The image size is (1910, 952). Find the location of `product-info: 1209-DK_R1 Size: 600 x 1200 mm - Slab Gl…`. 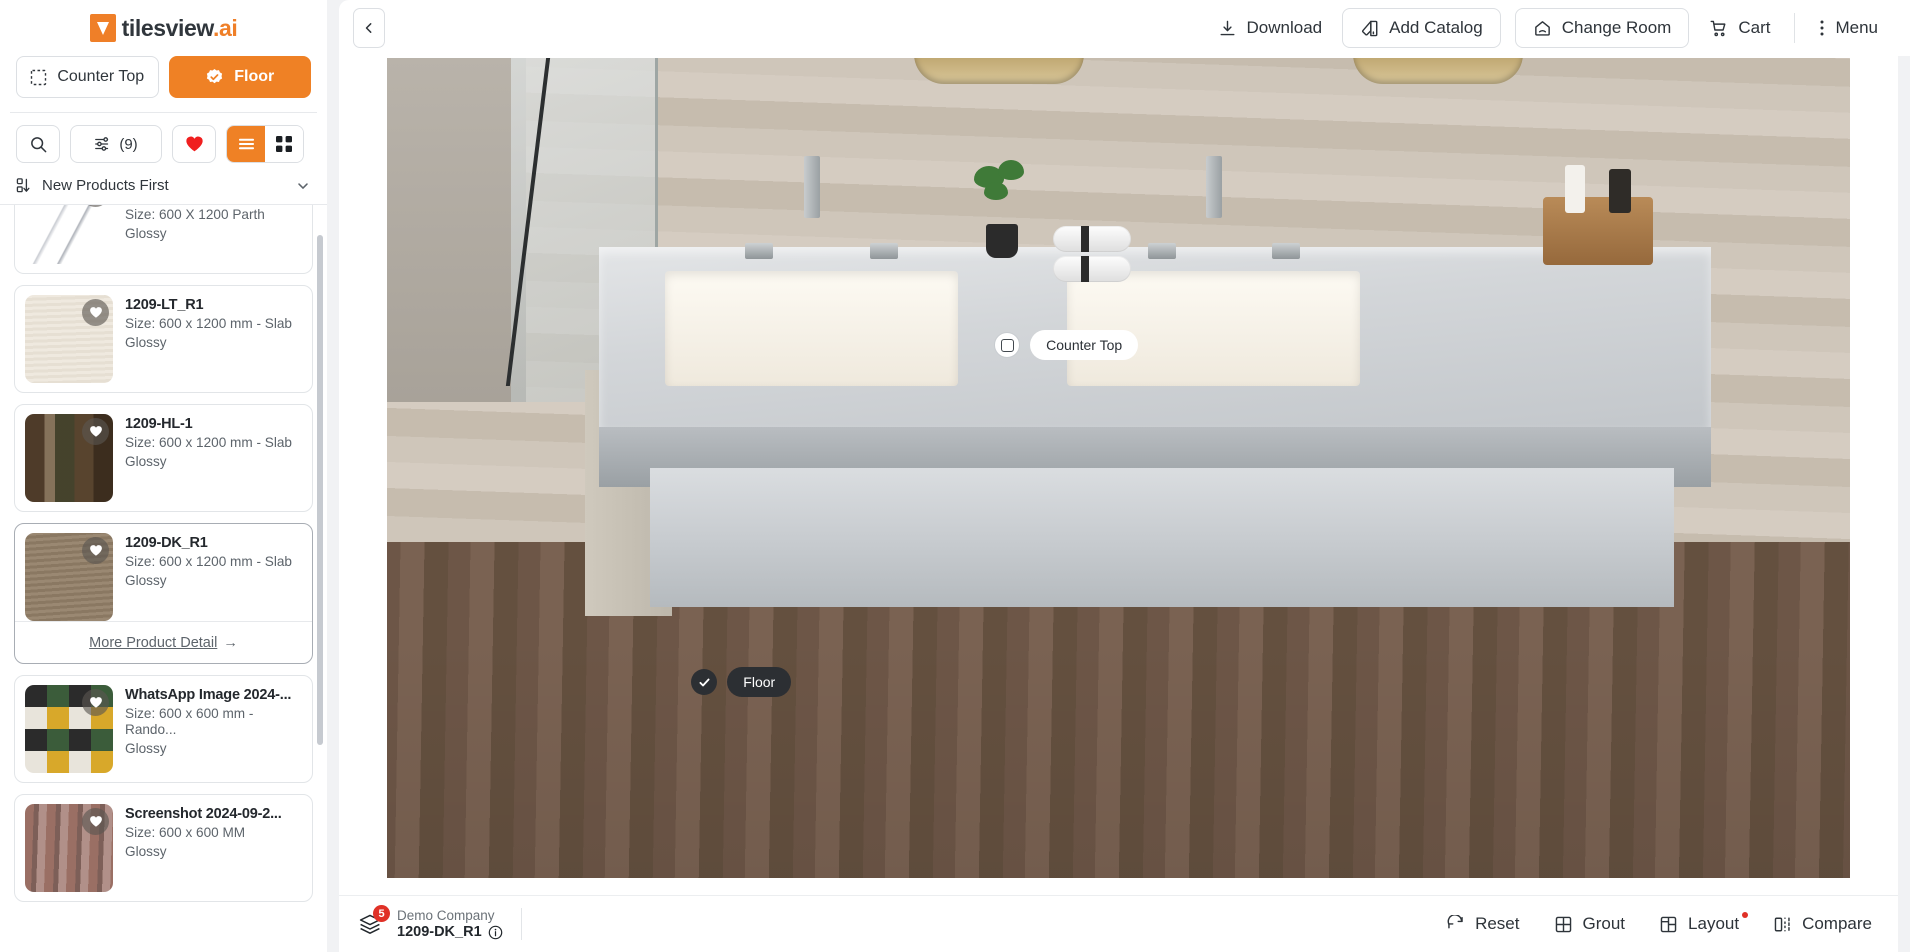

product-info: 1209-DK_R1 Size: 600 x 1200 mm - Slab Gl… is located at coordinates (213, 577).